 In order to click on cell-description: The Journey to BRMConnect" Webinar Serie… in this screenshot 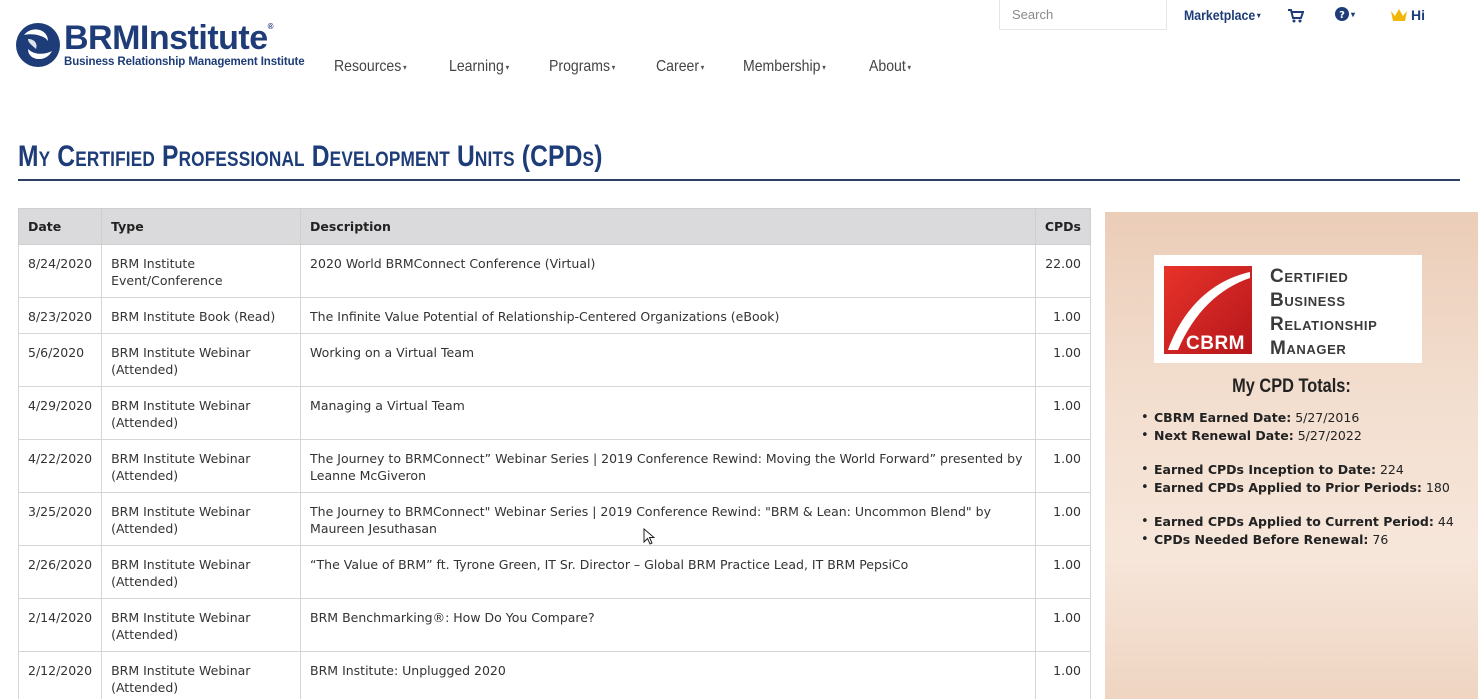, I will do `click(668, 519)`.